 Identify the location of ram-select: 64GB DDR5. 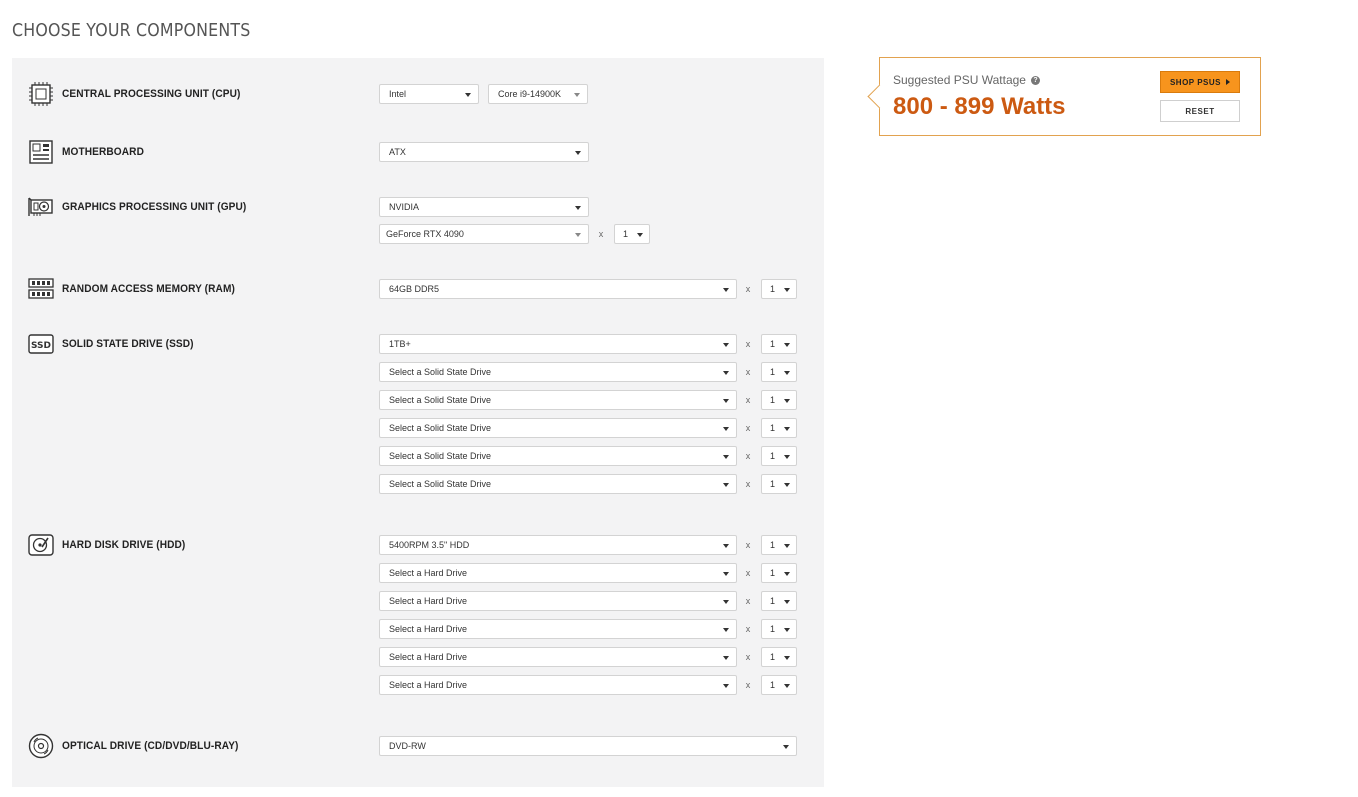
(558, 289).